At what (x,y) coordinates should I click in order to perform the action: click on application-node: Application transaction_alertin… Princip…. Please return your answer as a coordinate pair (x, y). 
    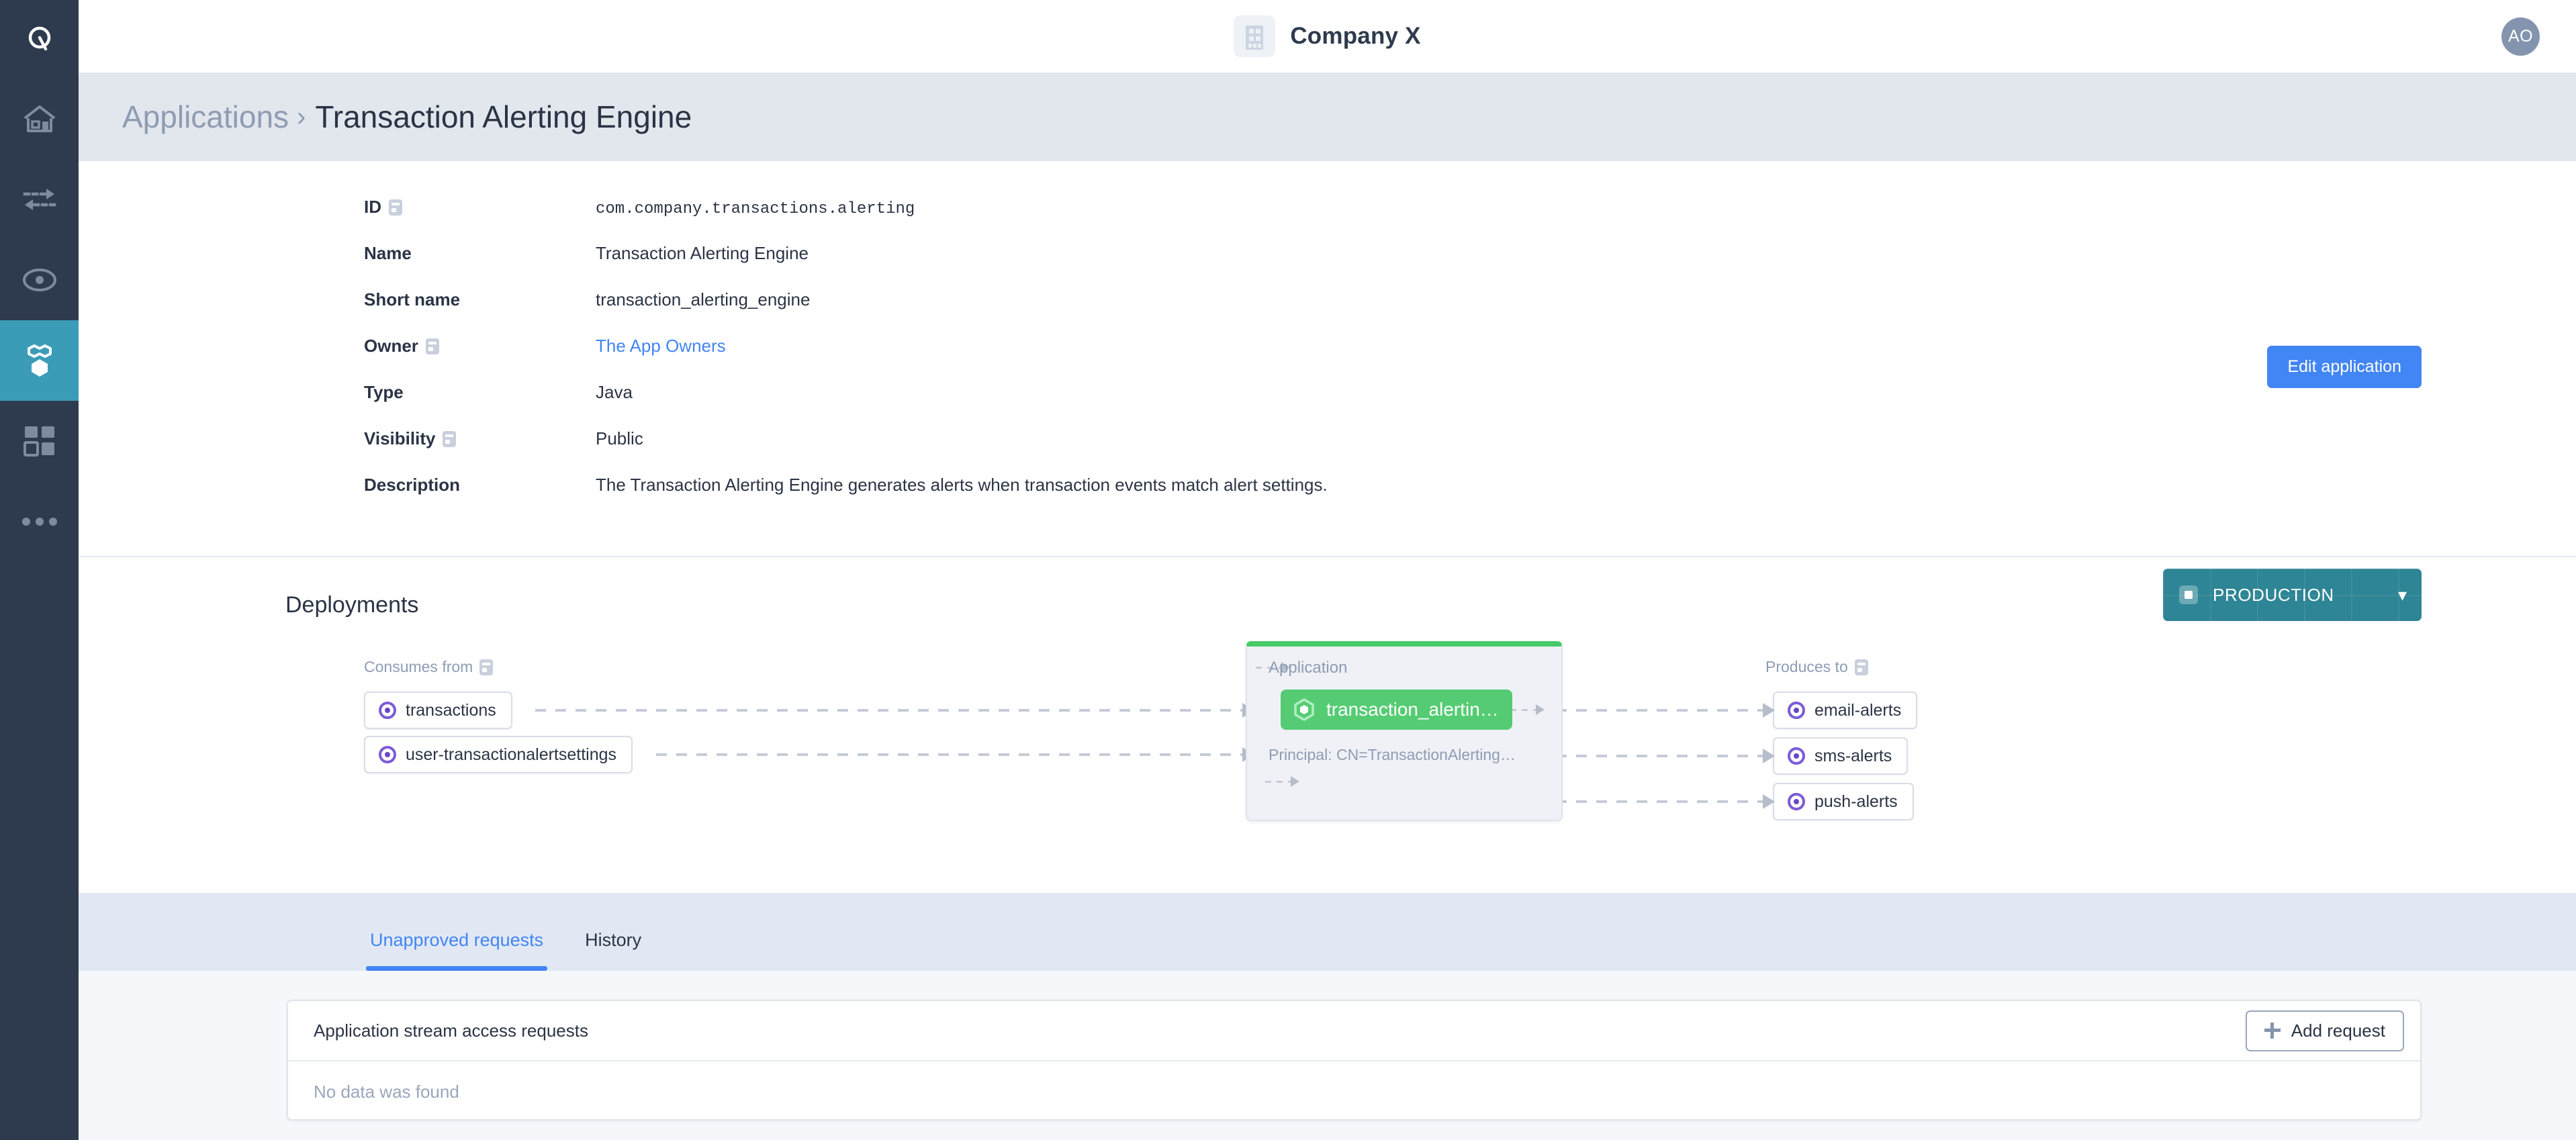
    Looking at the image, I should click on (1404, 731).